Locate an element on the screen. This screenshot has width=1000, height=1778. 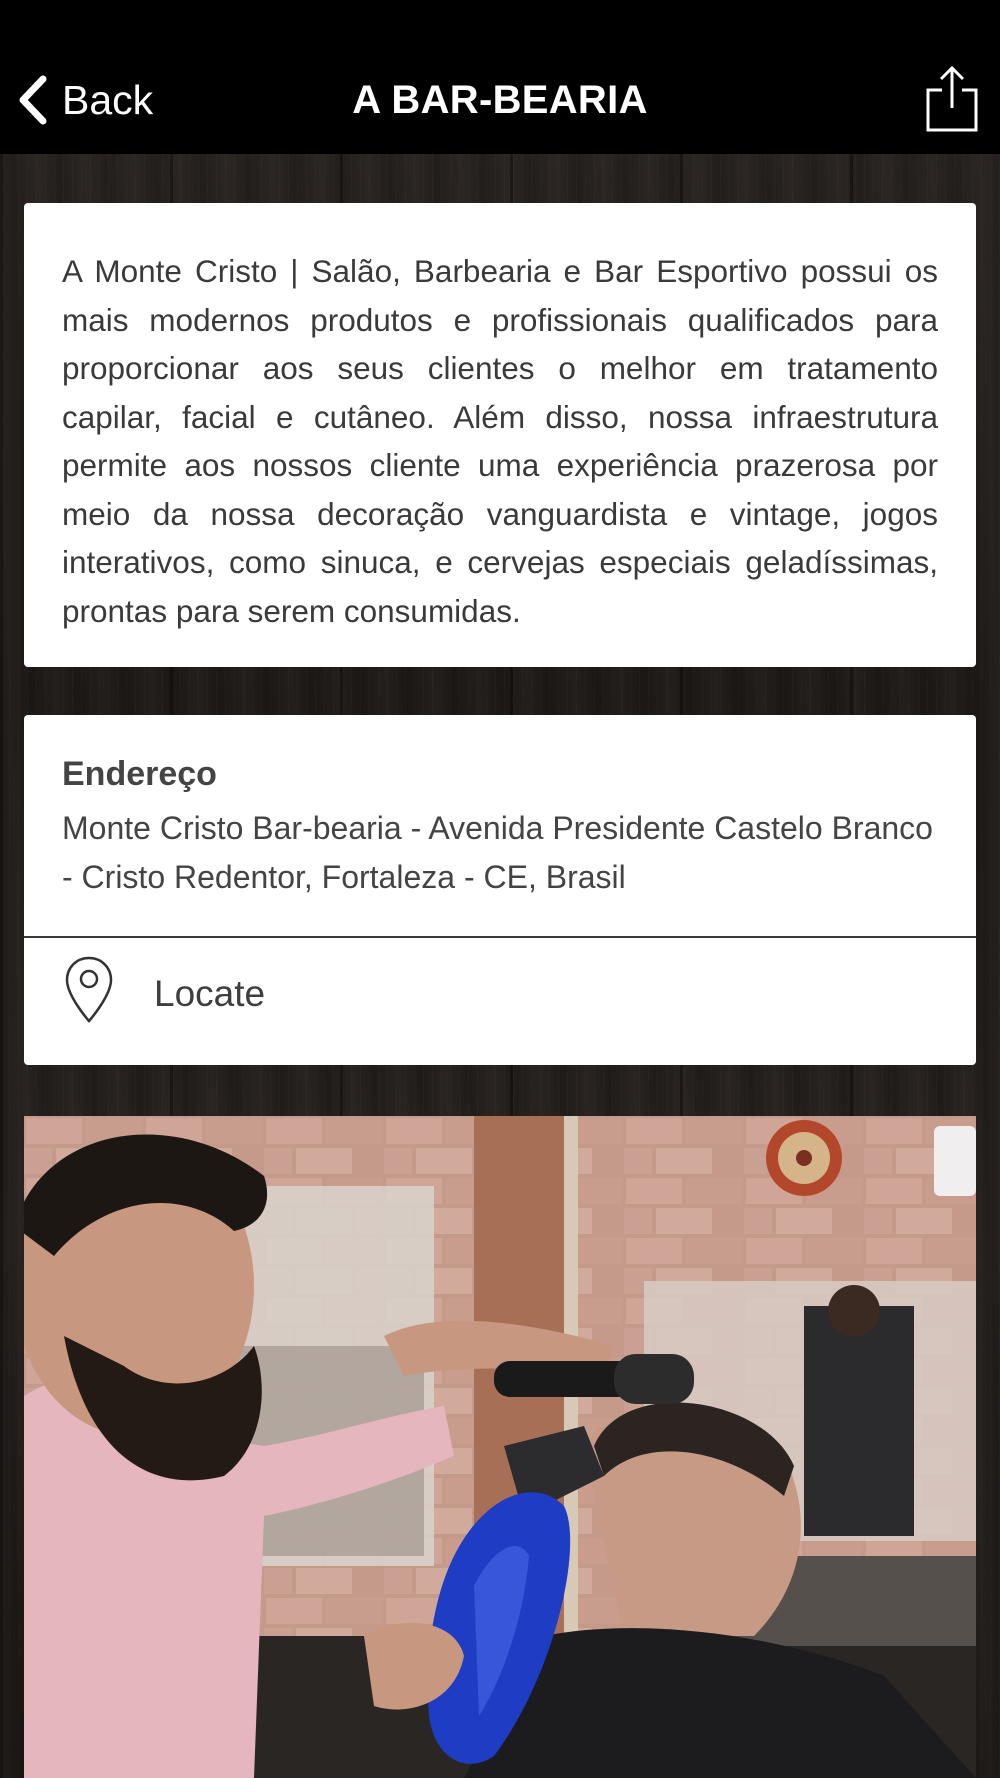
map-pin-icon is located at coordinates (89, 989).